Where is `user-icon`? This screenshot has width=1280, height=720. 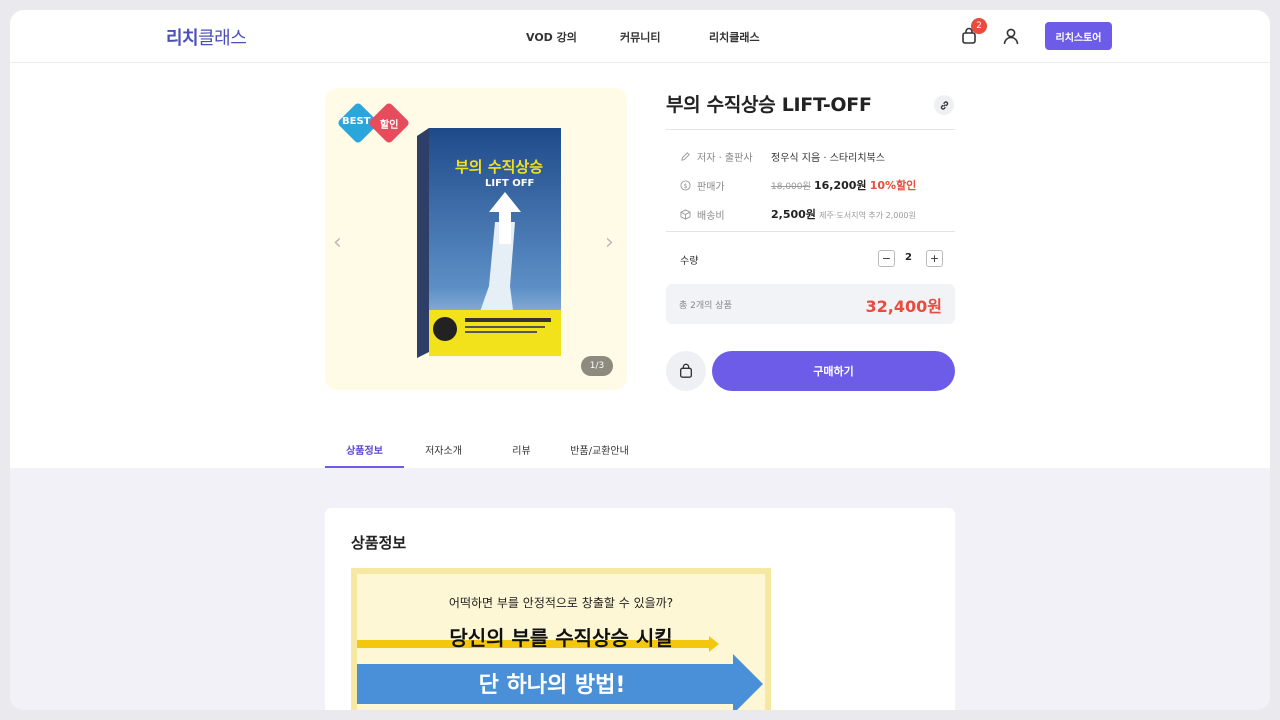 user-icon is located at coordinates (1011, 36).